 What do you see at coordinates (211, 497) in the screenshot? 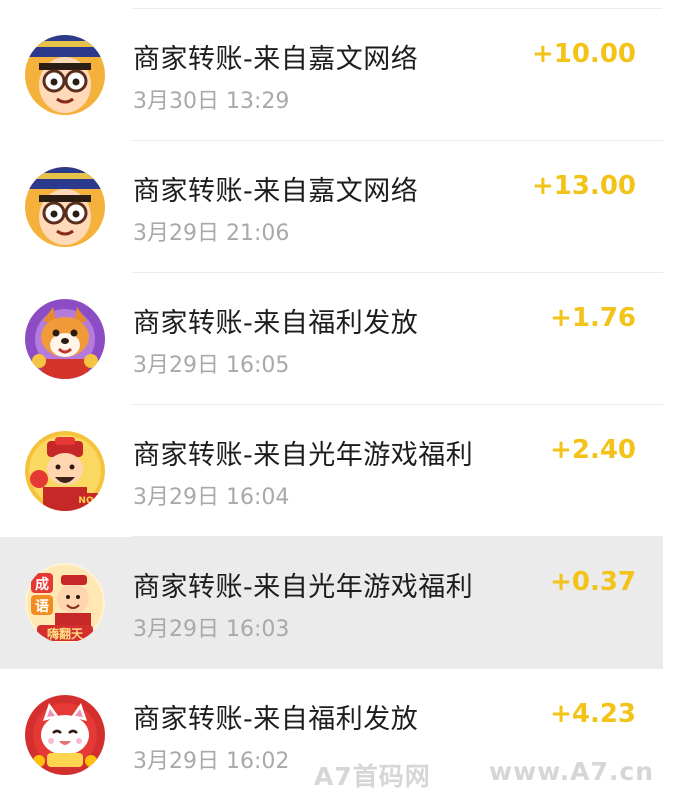
I see `transaction-time: 3月29日 16:04` at bounding box center [211, 497].